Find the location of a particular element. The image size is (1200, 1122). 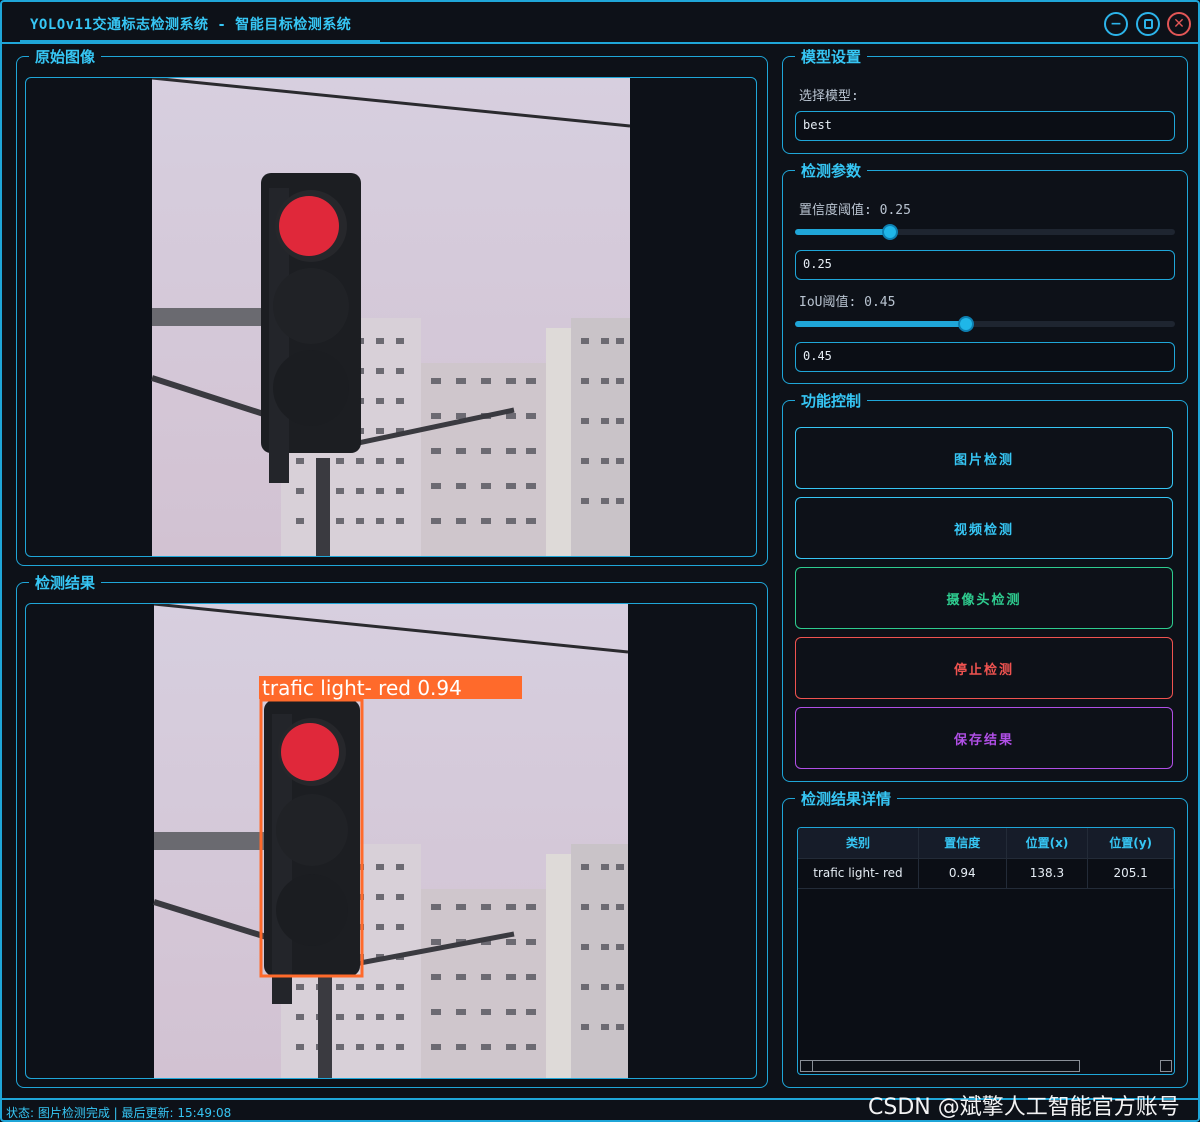

close-icon: ✕ is located at coordinates (1179, 24).